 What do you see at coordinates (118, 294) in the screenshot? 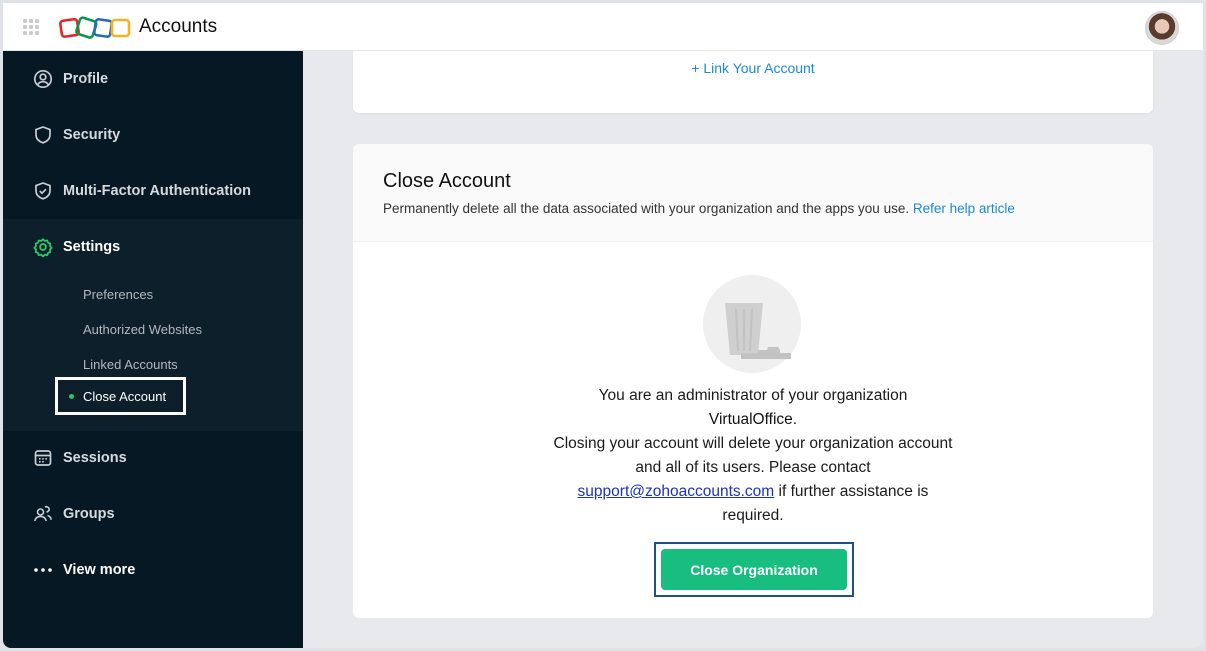
I see `sidebar-subitem-preferences: Preferences` at bounding box center [118, 294].